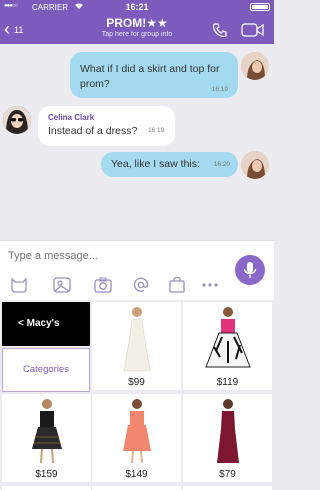  I want to click on phone-call-icon, so click(220, 30).